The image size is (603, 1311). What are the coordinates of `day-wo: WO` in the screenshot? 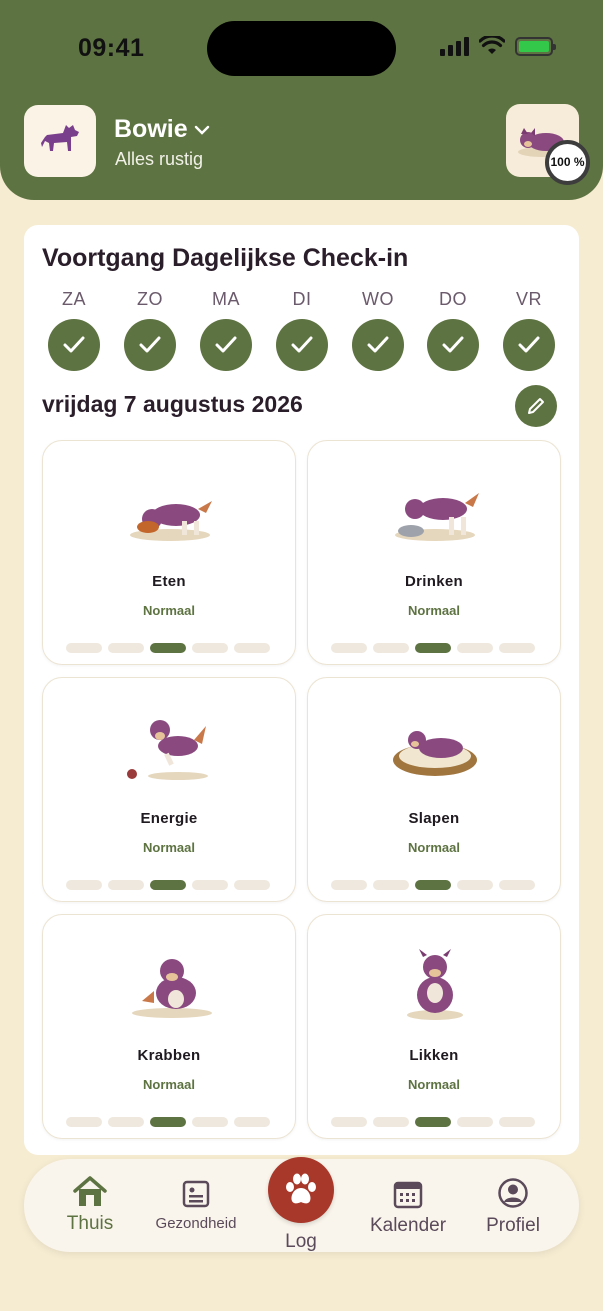 It's located at (378, 330).